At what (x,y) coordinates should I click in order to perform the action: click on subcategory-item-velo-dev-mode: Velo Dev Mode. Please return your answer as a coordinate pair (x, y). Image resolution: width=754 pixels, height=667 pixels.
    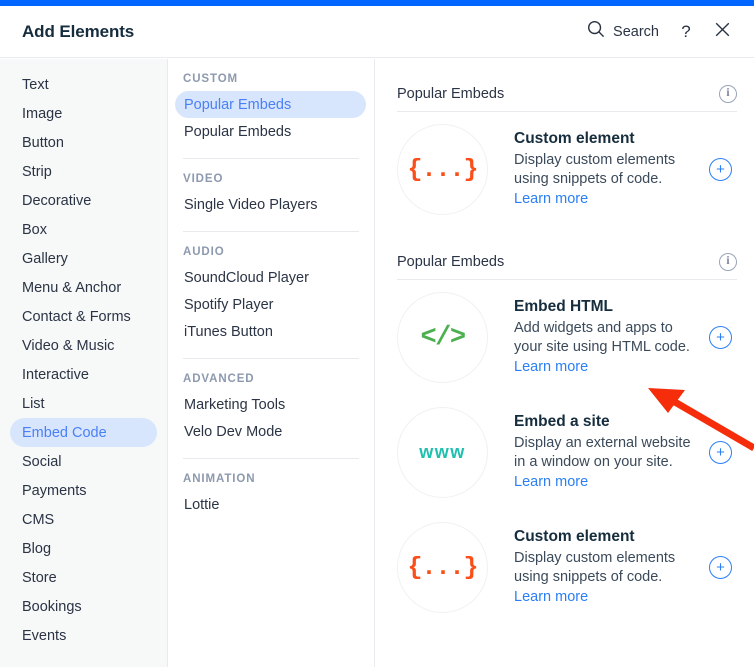
    Looking at the image, I should click on (270, 431).